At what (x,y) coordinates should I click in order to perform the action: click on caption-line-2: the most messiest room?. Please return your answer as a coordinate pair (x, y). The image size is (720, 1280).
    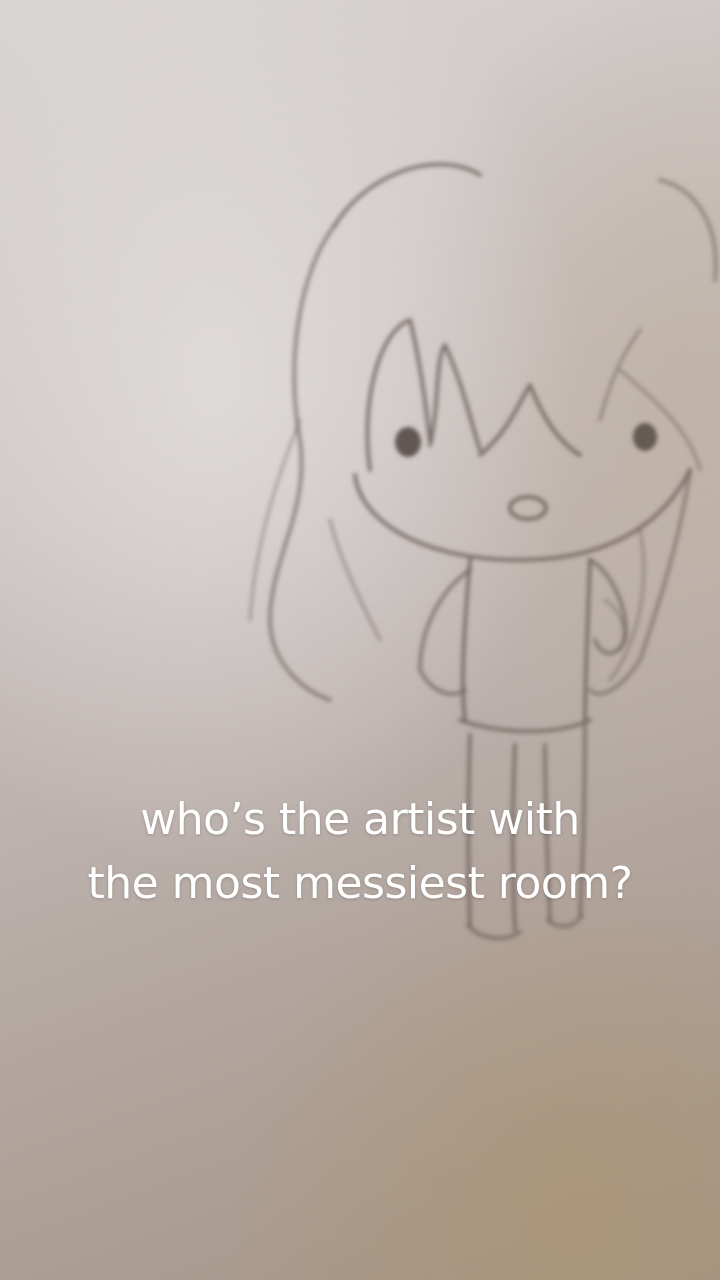
    Looking at the image, I should click on (360, 883).